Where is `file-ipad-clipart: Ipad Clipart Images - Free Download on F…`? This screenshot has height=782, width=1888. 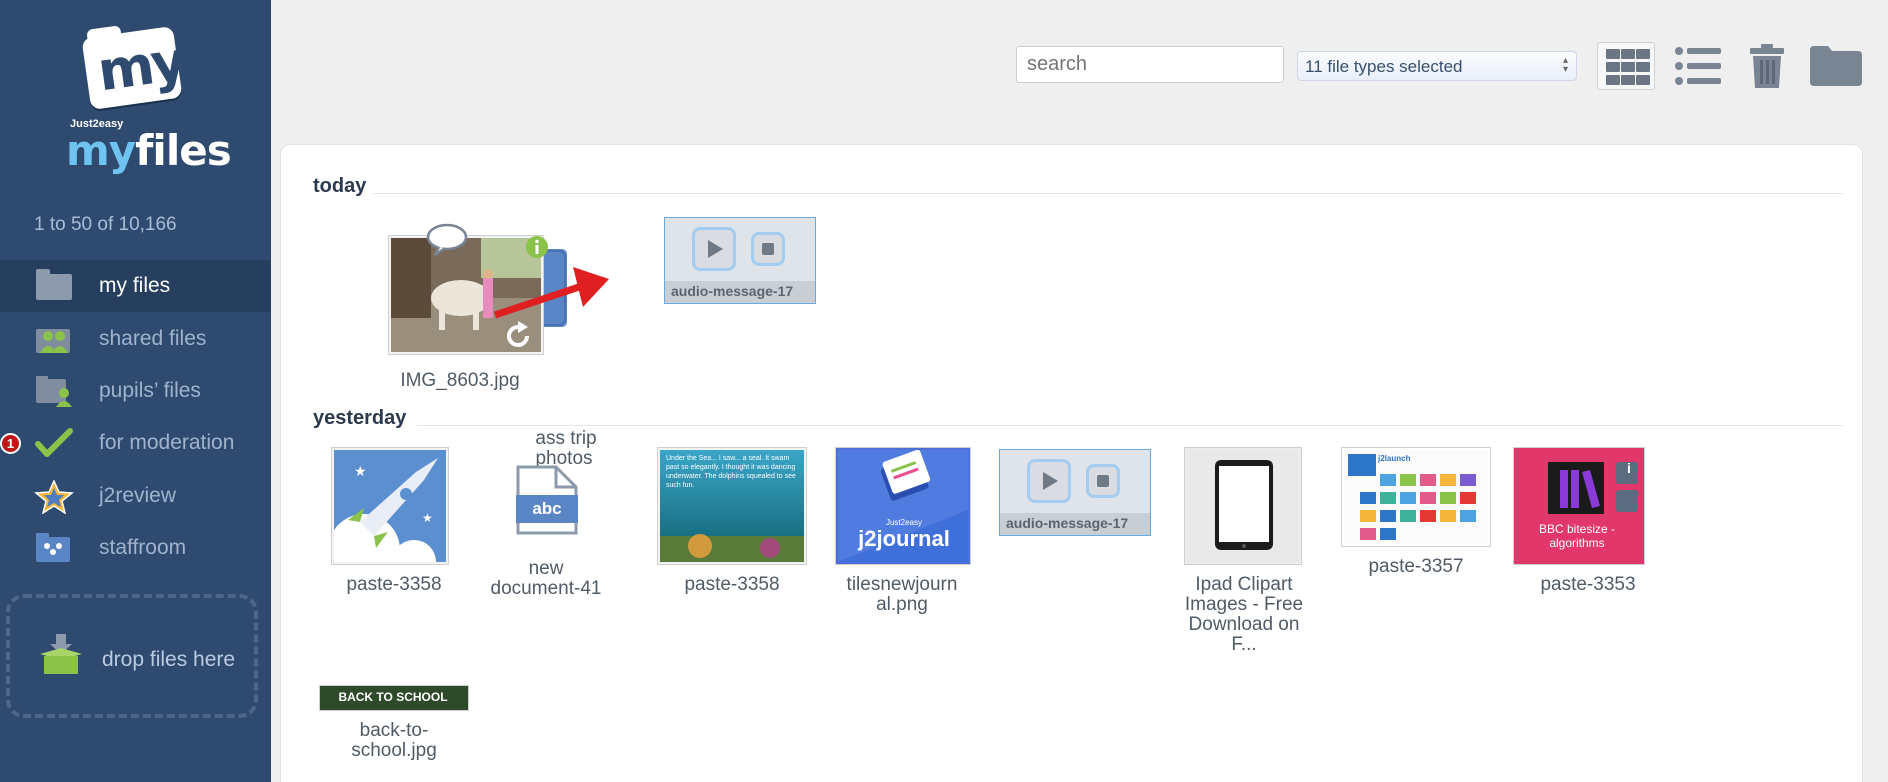 file-ipad-clipart: Ipad Clipart Images - Free Download on F… is located at coordinates (1244, 552).